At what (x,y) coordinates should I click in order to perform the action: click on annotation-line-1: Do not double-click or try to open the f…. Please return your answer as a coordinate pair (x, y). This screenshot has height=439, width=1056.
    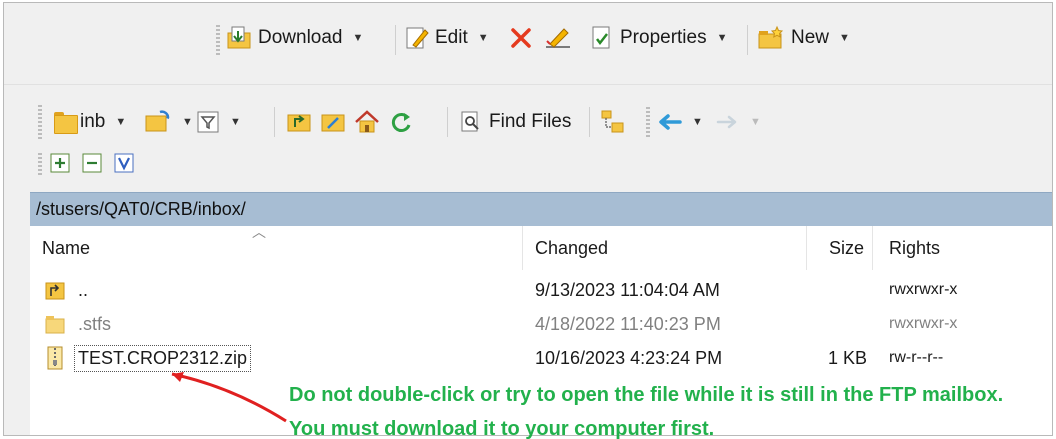
    Looking at the image, I should click on (646, 395).